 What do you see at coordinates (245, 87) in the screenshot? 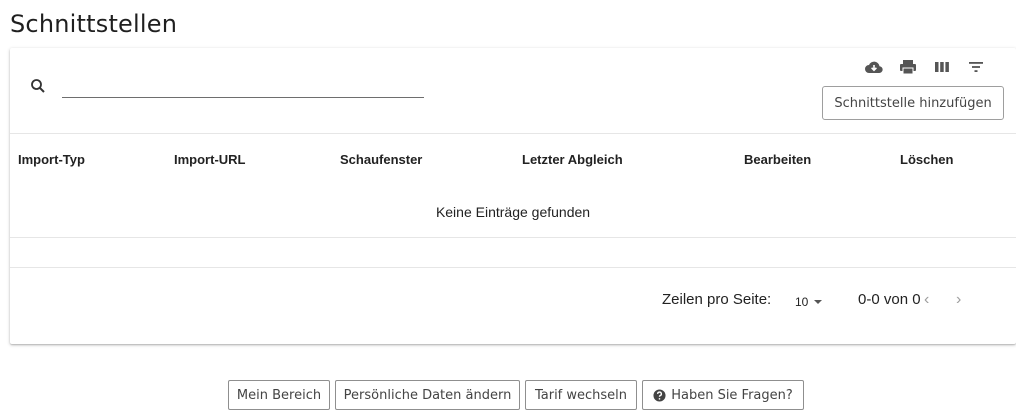
I see `search-input` at bounding box center [245, 87].